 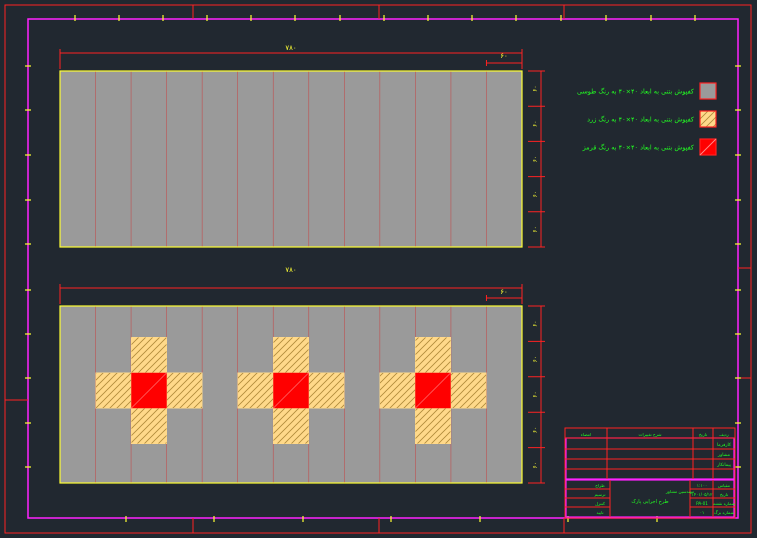 I want to click on title-block-header-cell: شرح تغییرات, so click(x=650, y=434).